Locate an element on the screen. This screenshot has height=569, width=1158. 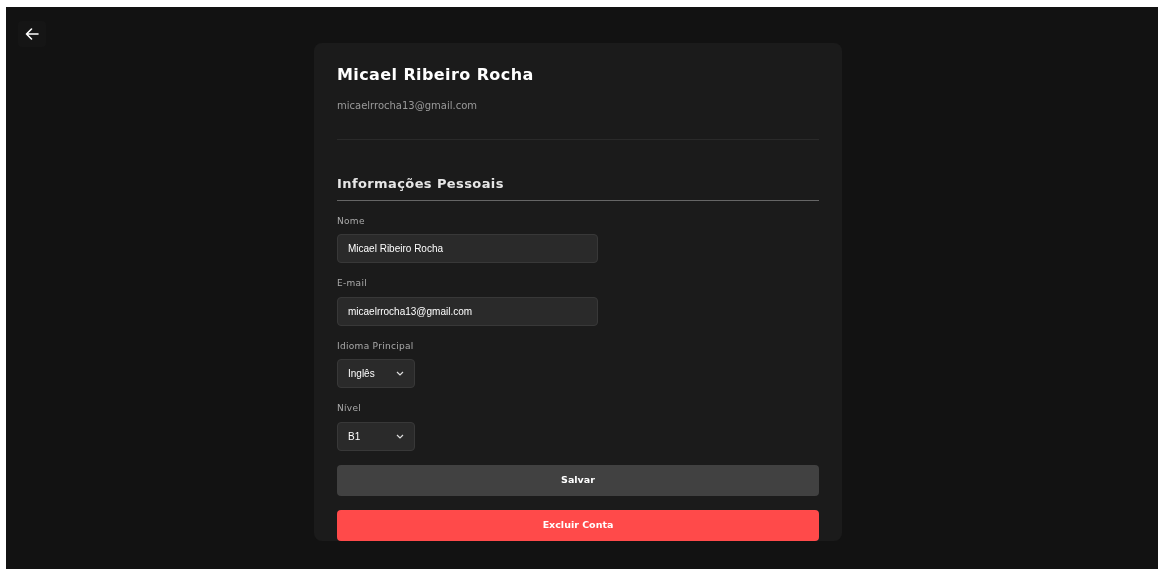
field-label: E-mail is located at coordinates (353, 284).